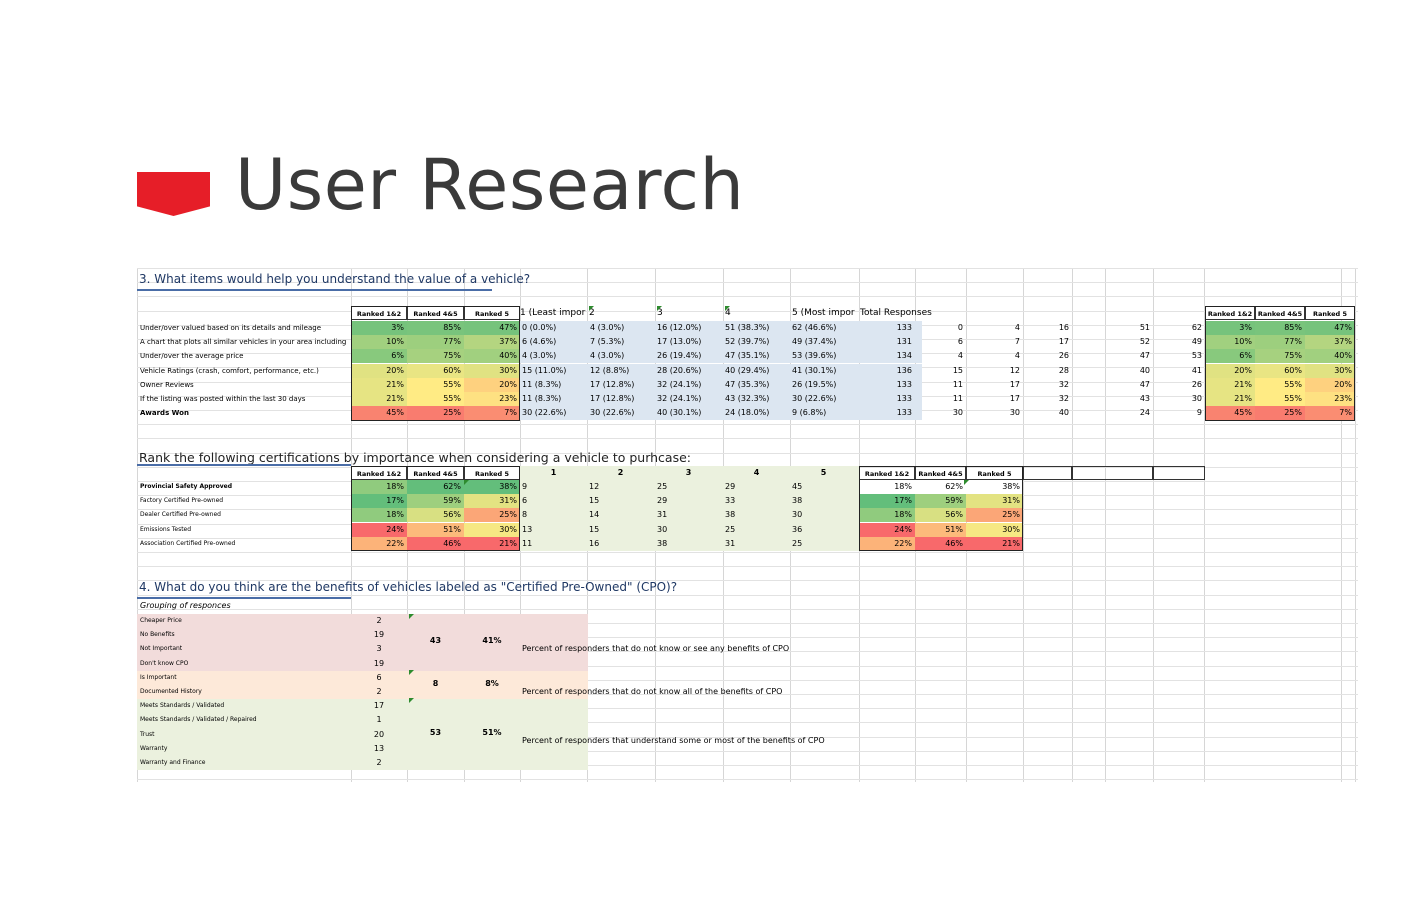 The height and width of the screenshot is (913, 1404). What do you see at coordinates (527, 529) in the screenshot?
I see `rank-1-cell: 13` at bounding box center [527, 529].